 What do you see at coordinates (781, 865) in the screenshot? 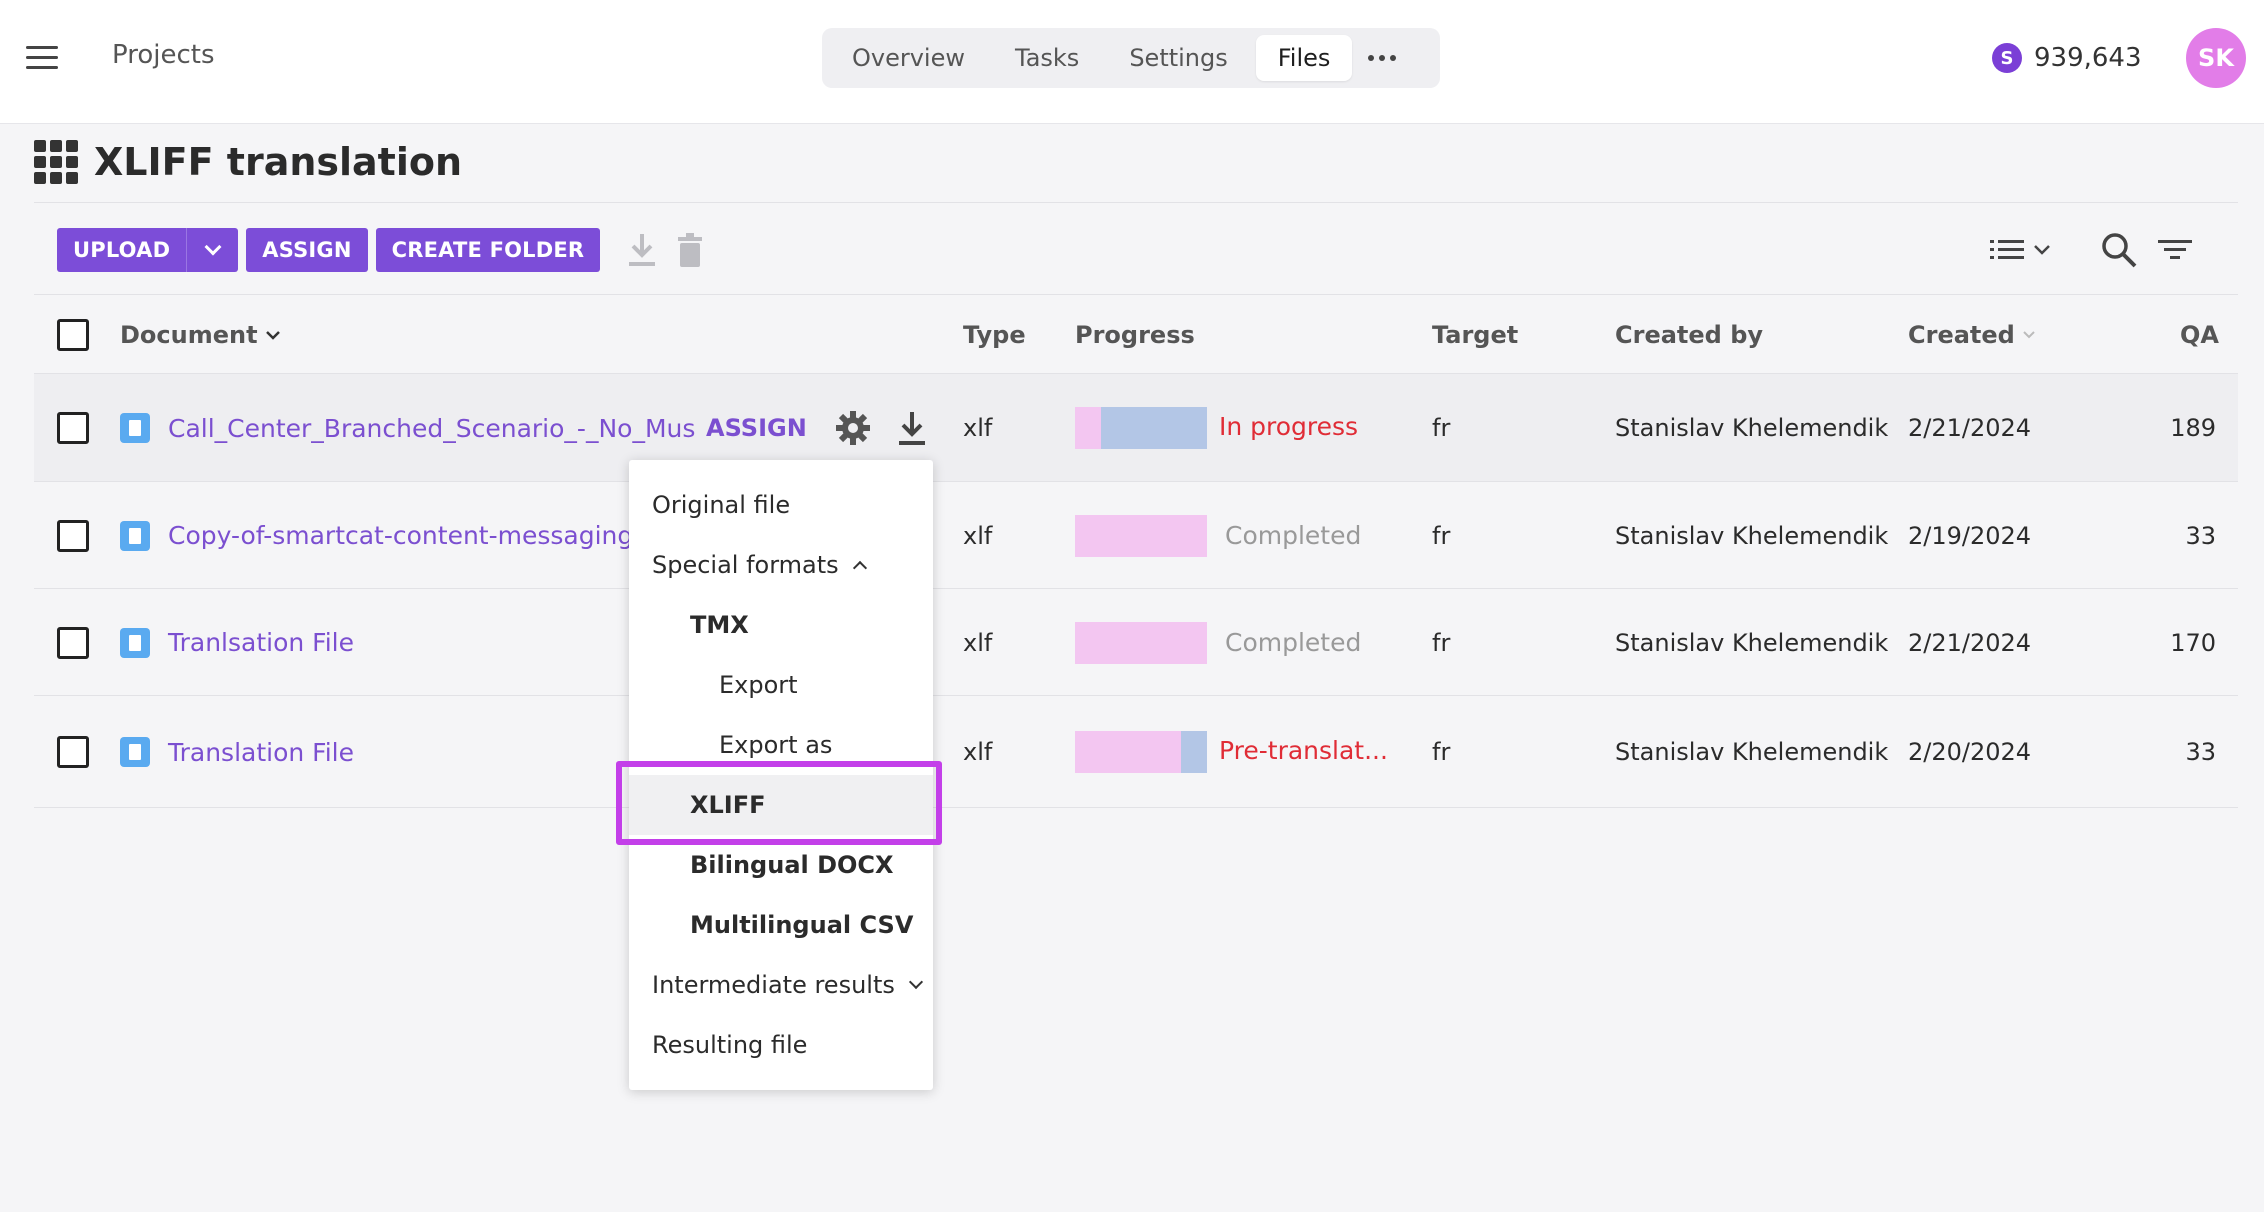
I see `menu-item-bilingual-docx: Bilingual DOCX` at bounding box center [781, 865].